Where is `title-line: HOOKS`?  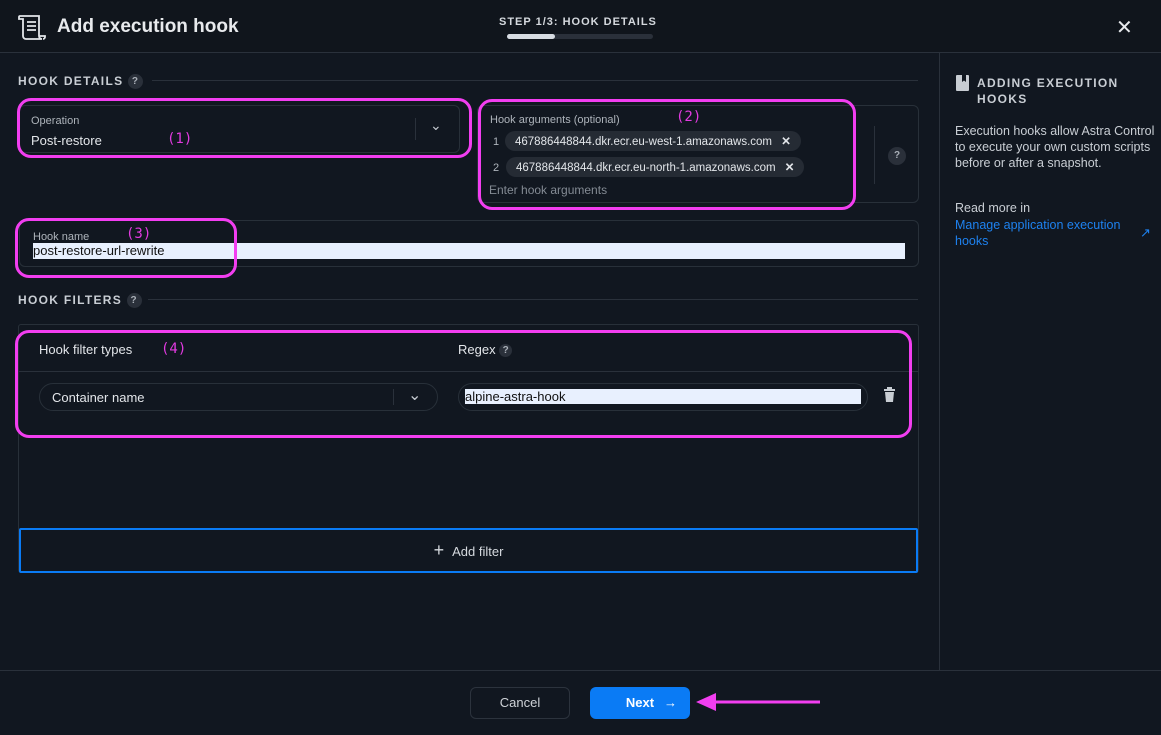
title-line: HOOKS is located at coordinates (1002, 99).